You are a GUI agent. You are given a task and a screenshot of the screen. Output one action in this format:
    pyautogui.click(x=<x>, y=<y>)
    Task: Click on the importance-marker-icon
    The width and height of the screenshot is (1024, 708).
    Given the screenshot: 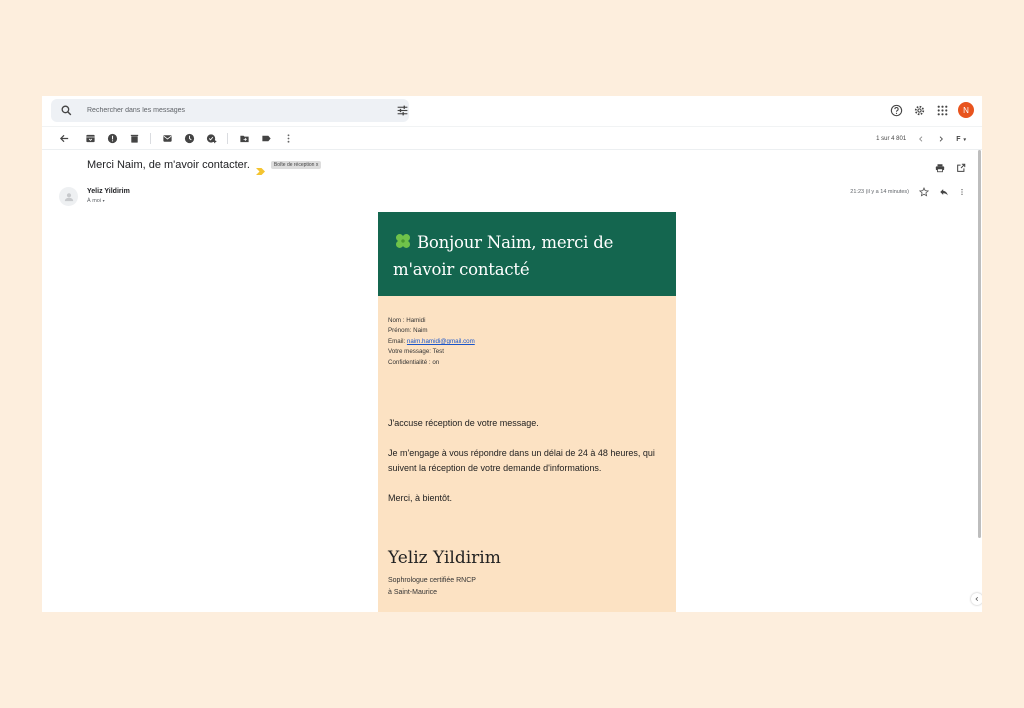 What is the action you would take?
    pyautogui.click(x=260, y=168)
    